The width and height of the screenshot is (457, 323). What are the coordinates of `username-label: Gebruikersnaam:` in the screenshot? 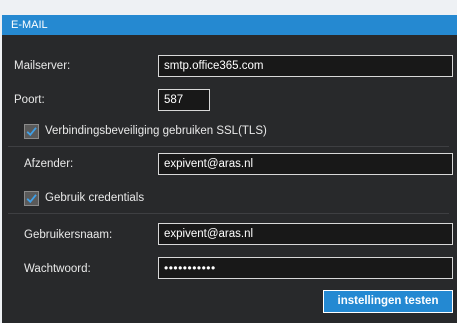 It's located at (68, 235).